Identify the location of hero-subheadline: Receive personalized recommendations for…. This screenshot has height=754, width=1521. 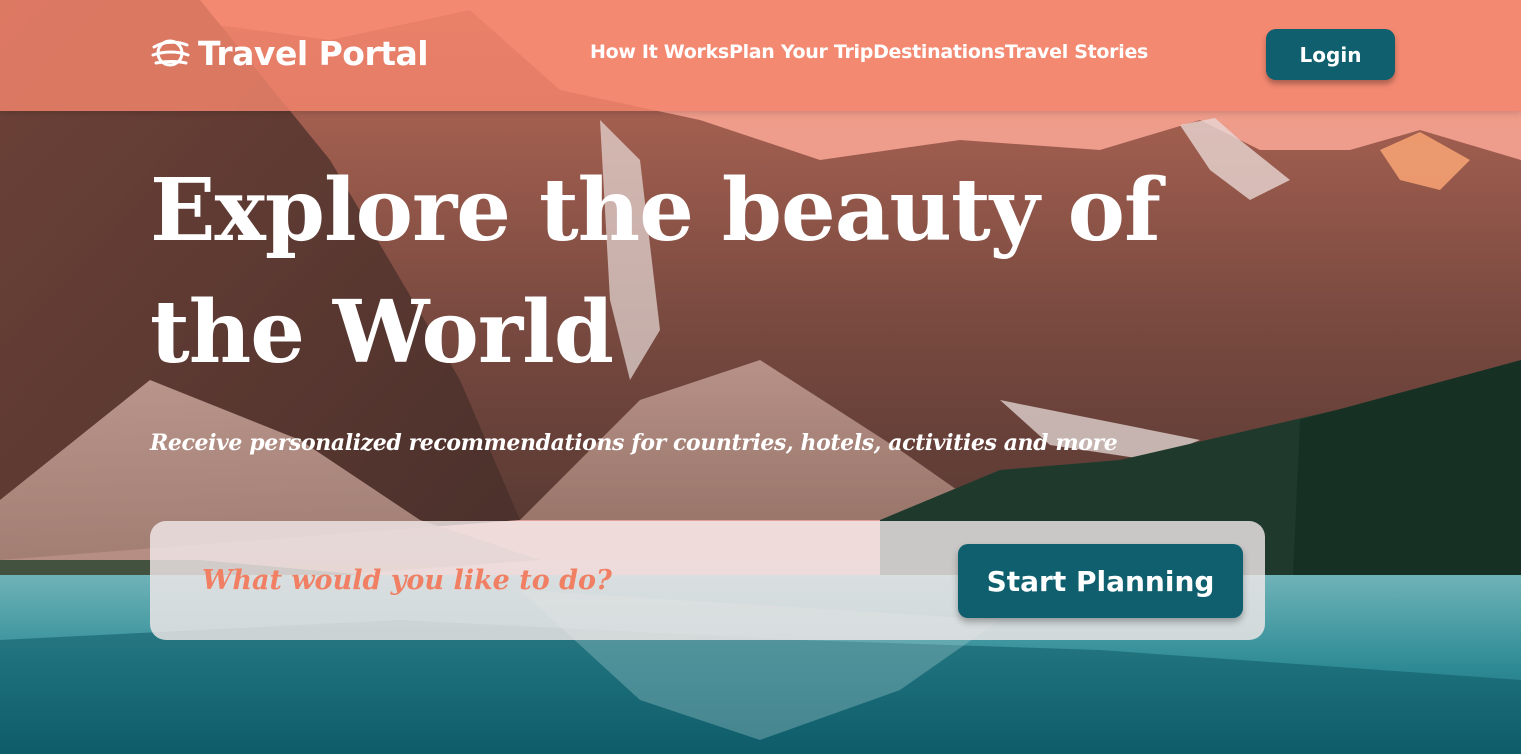
(634, 443).